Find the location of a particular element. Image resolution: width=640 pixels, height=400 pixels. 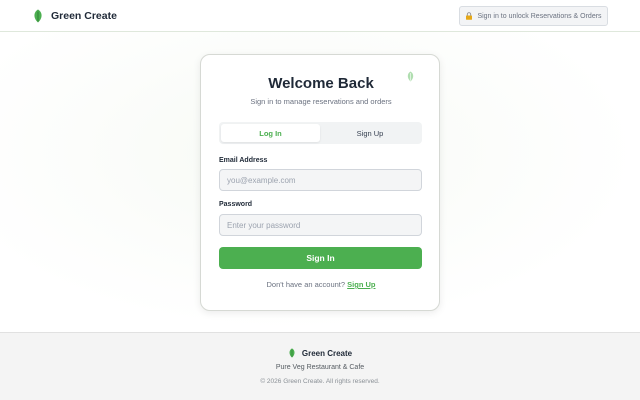

signup-prompt-text: Don't have an account? is located at coordinates (306, 284).